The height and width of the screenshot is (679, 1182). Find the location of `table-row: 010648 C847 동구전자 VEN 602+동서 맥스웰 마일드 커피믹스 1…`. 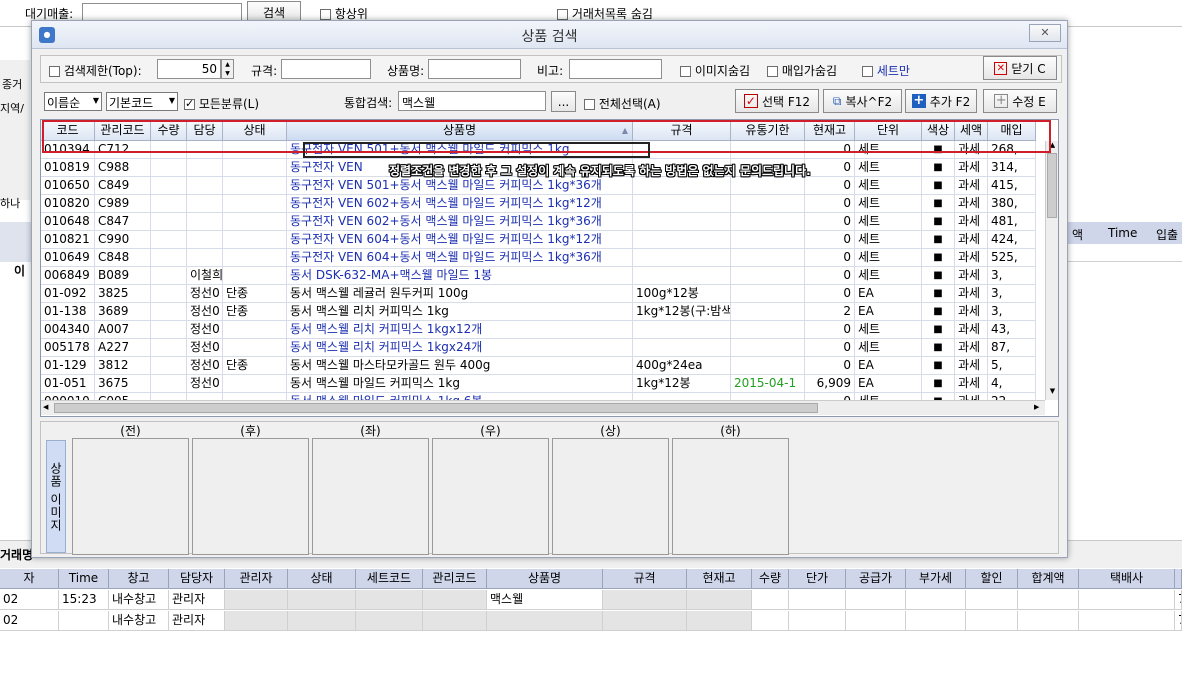

table-row: 010648 C847 동구전자 VEN 602+동서 맥스웰 마일드 커피믹스 1… is located at coordinates (543, 222).